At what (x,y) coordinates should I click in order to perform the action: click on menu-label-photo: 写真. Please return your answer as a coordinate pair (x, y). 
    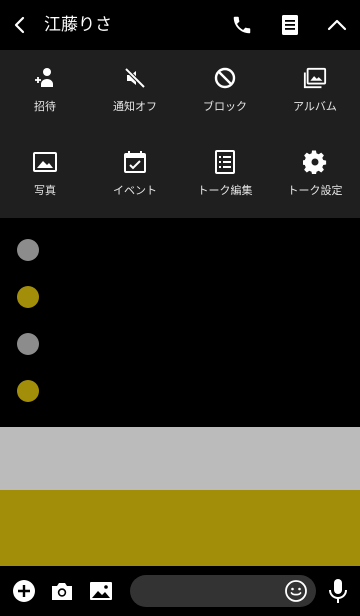
    Looking at the image, I should click on (45, 190).